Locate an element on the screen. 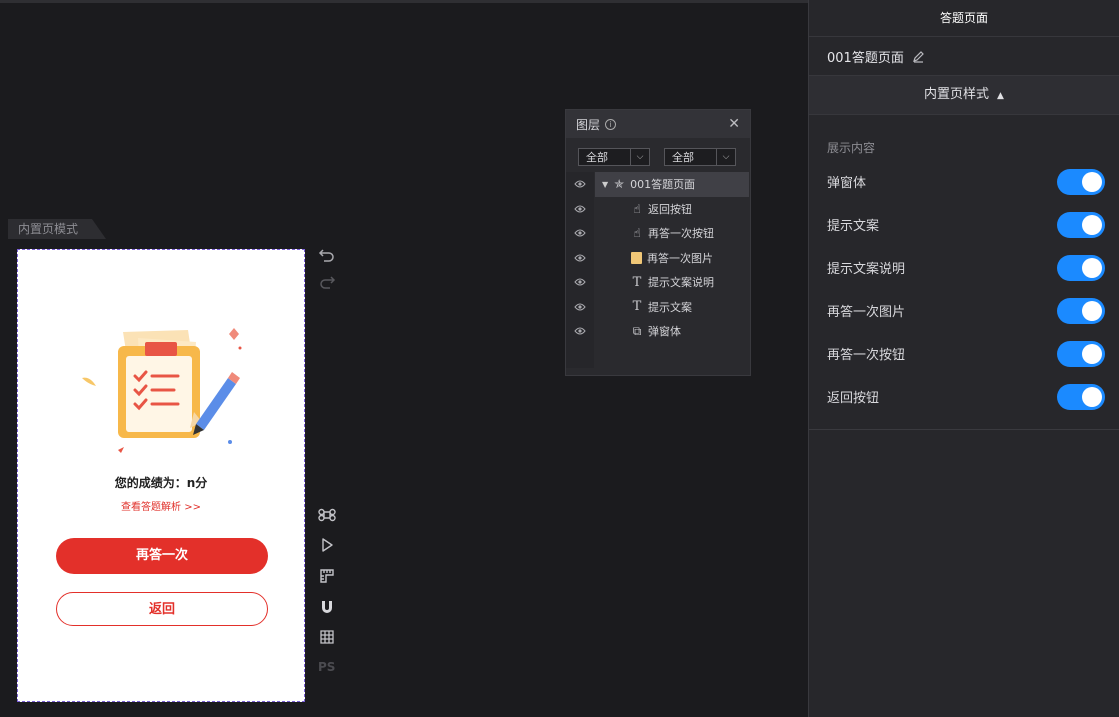 The image size is (1119, 717). toggle-row-hint-desc: 提示文案说明 is located at coordinates (964, 267).